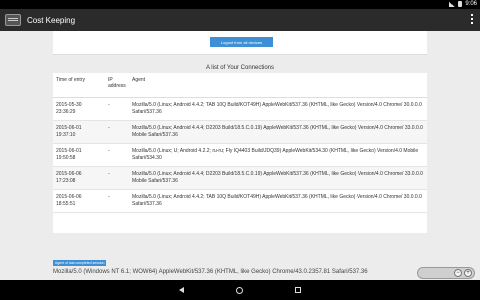  What do you see at coordinates (240, 4) in the screenshot?
I see `status-bar: 9:06` at bounding box center [240, 4].